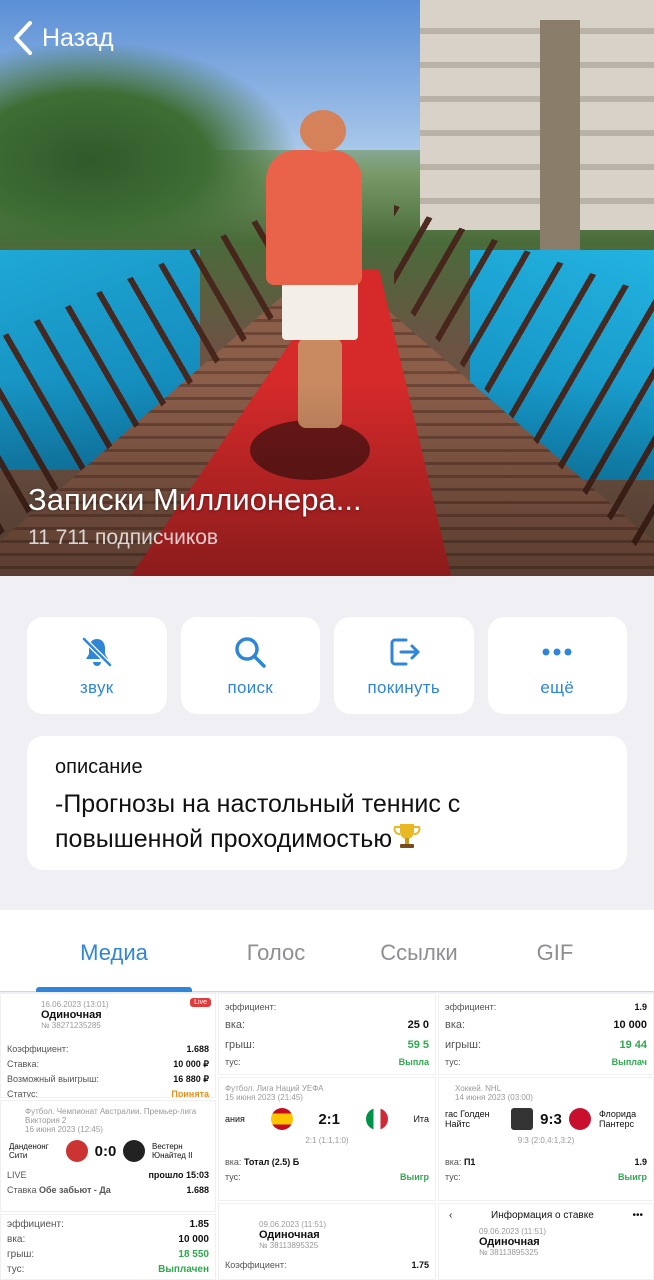 The image size is (654, 1280). I want to click on team-home: Данденонг Сити, so click(29, 1151).